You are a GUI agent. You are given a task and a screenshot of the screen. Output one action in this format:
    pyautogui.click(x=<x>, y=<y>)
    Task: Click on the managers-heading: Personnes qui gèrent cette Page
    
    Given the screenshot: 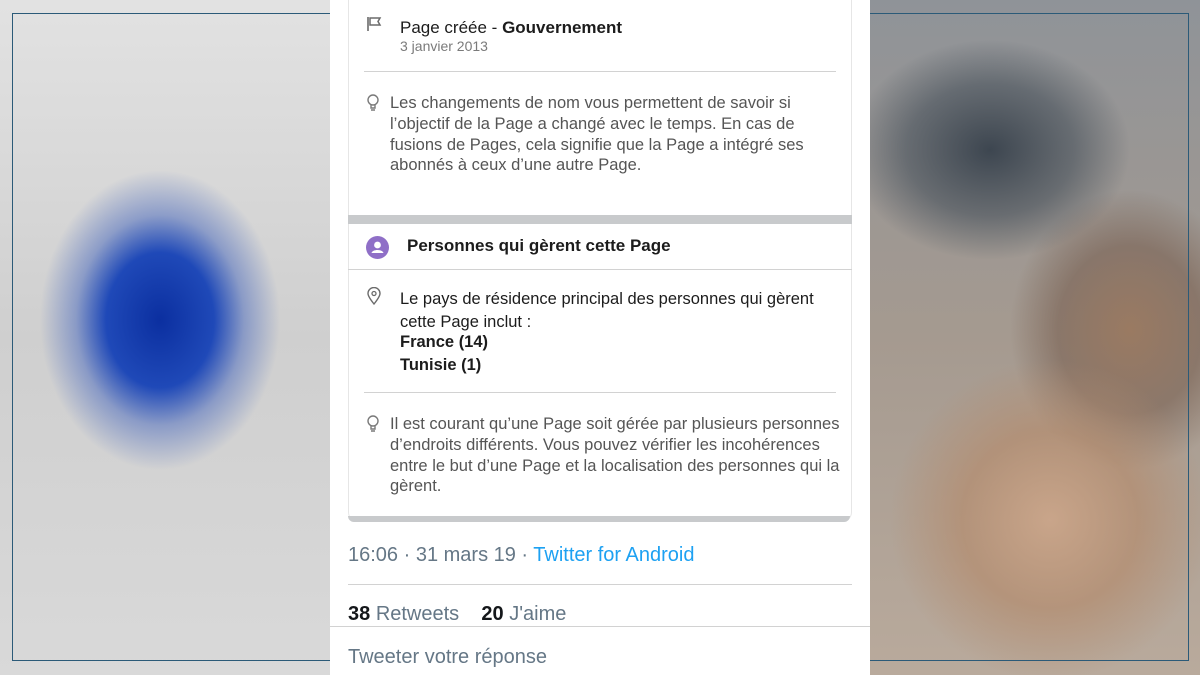 What is the action you would take?
    pyautogui.click(x=539, y=245)
    